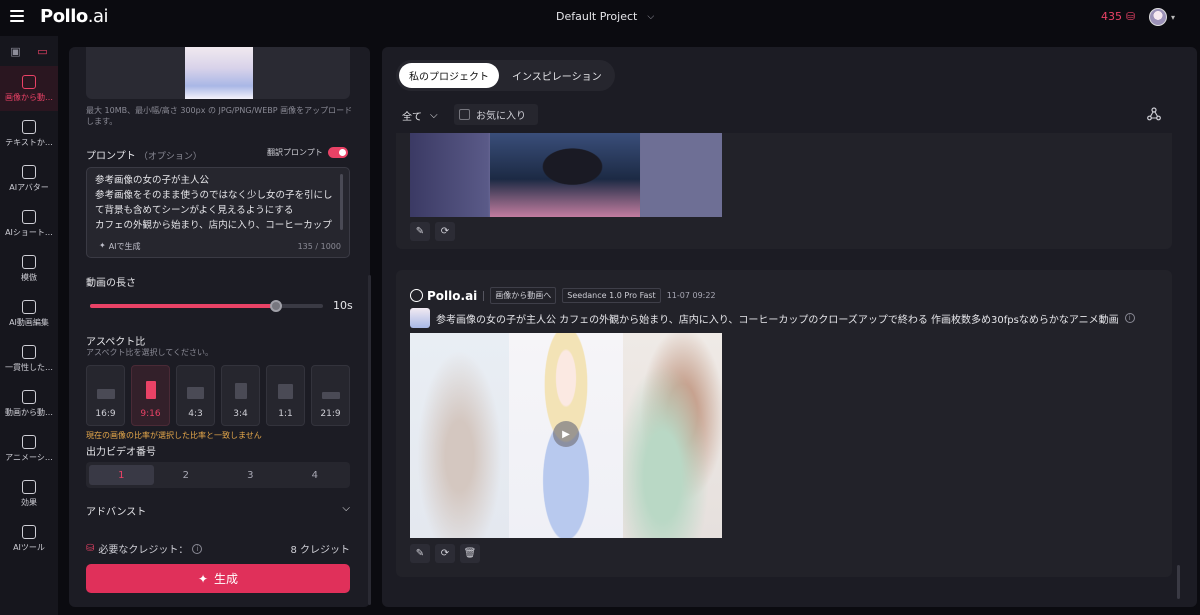  Describe the element at coordinates (315, 475) in the screenshot. I see `output-count-option: 4` at that location.